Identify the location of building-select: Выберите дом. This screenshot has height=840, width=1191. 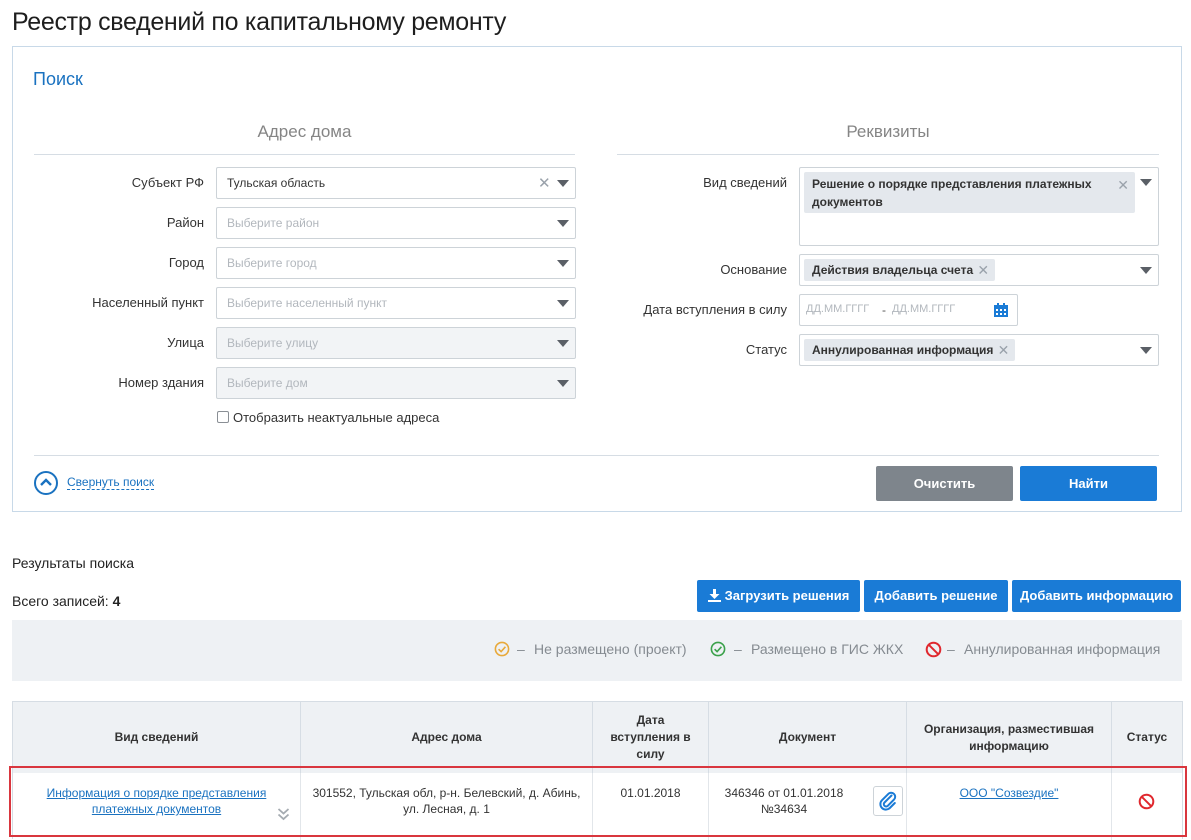
(396, 383).